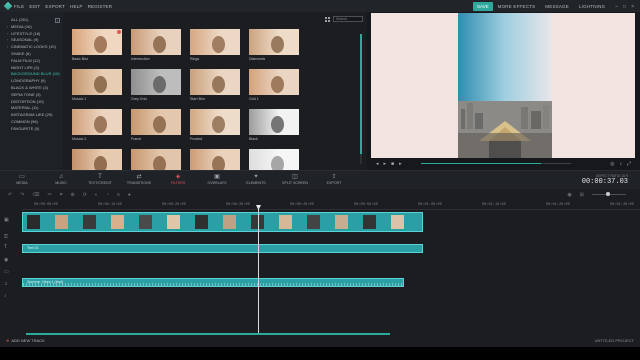  What do you see at coordinates (11, 262) in the screenshot?
I see `eye-icon: ◉` at bounding box center [11, 262].